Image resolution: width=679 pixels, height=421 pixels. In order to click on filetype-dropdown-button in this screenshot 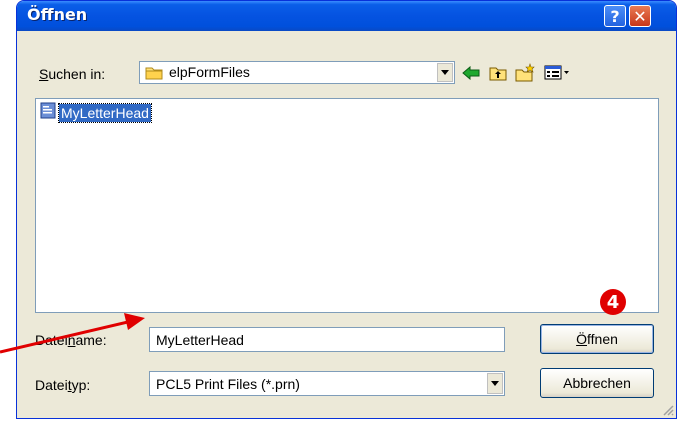, I will do `click(495, 383)`.